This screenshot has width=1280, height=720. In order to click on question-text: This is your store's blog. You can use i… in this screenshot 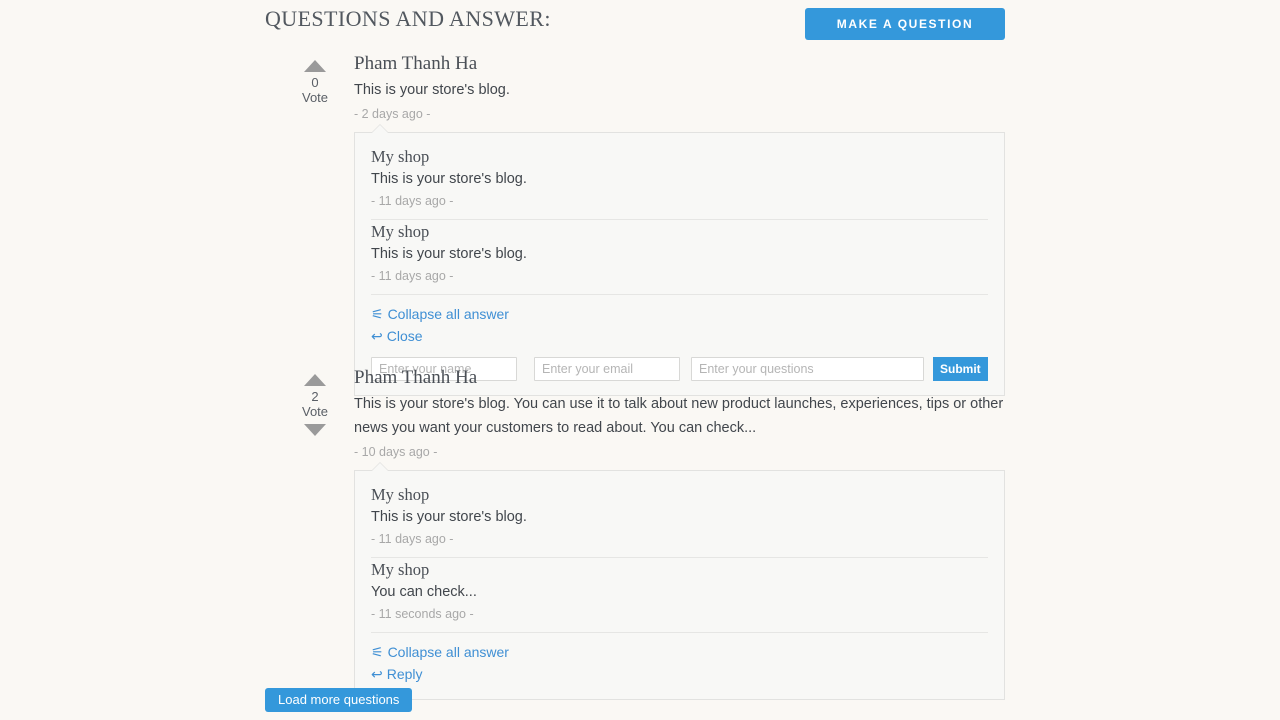, I will do `click(679, 416)`.